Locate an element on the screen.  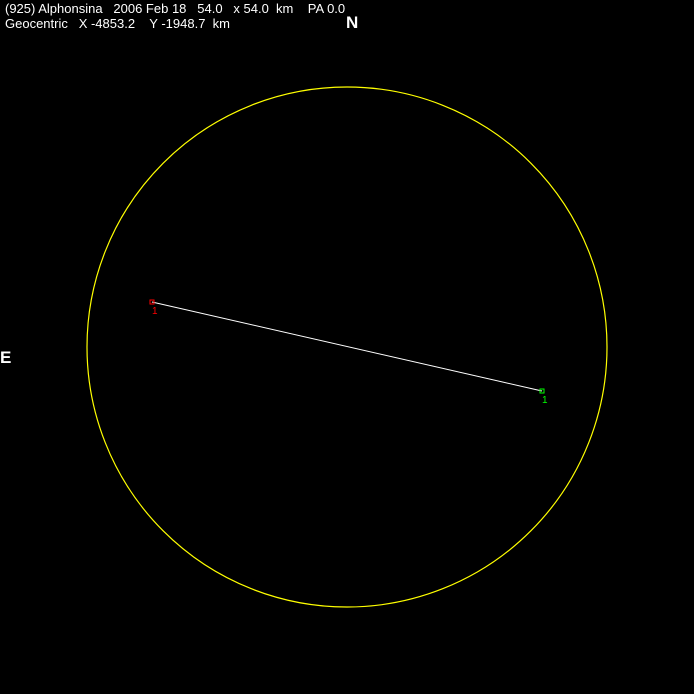
chord-line is located at coordinates (347, 346).